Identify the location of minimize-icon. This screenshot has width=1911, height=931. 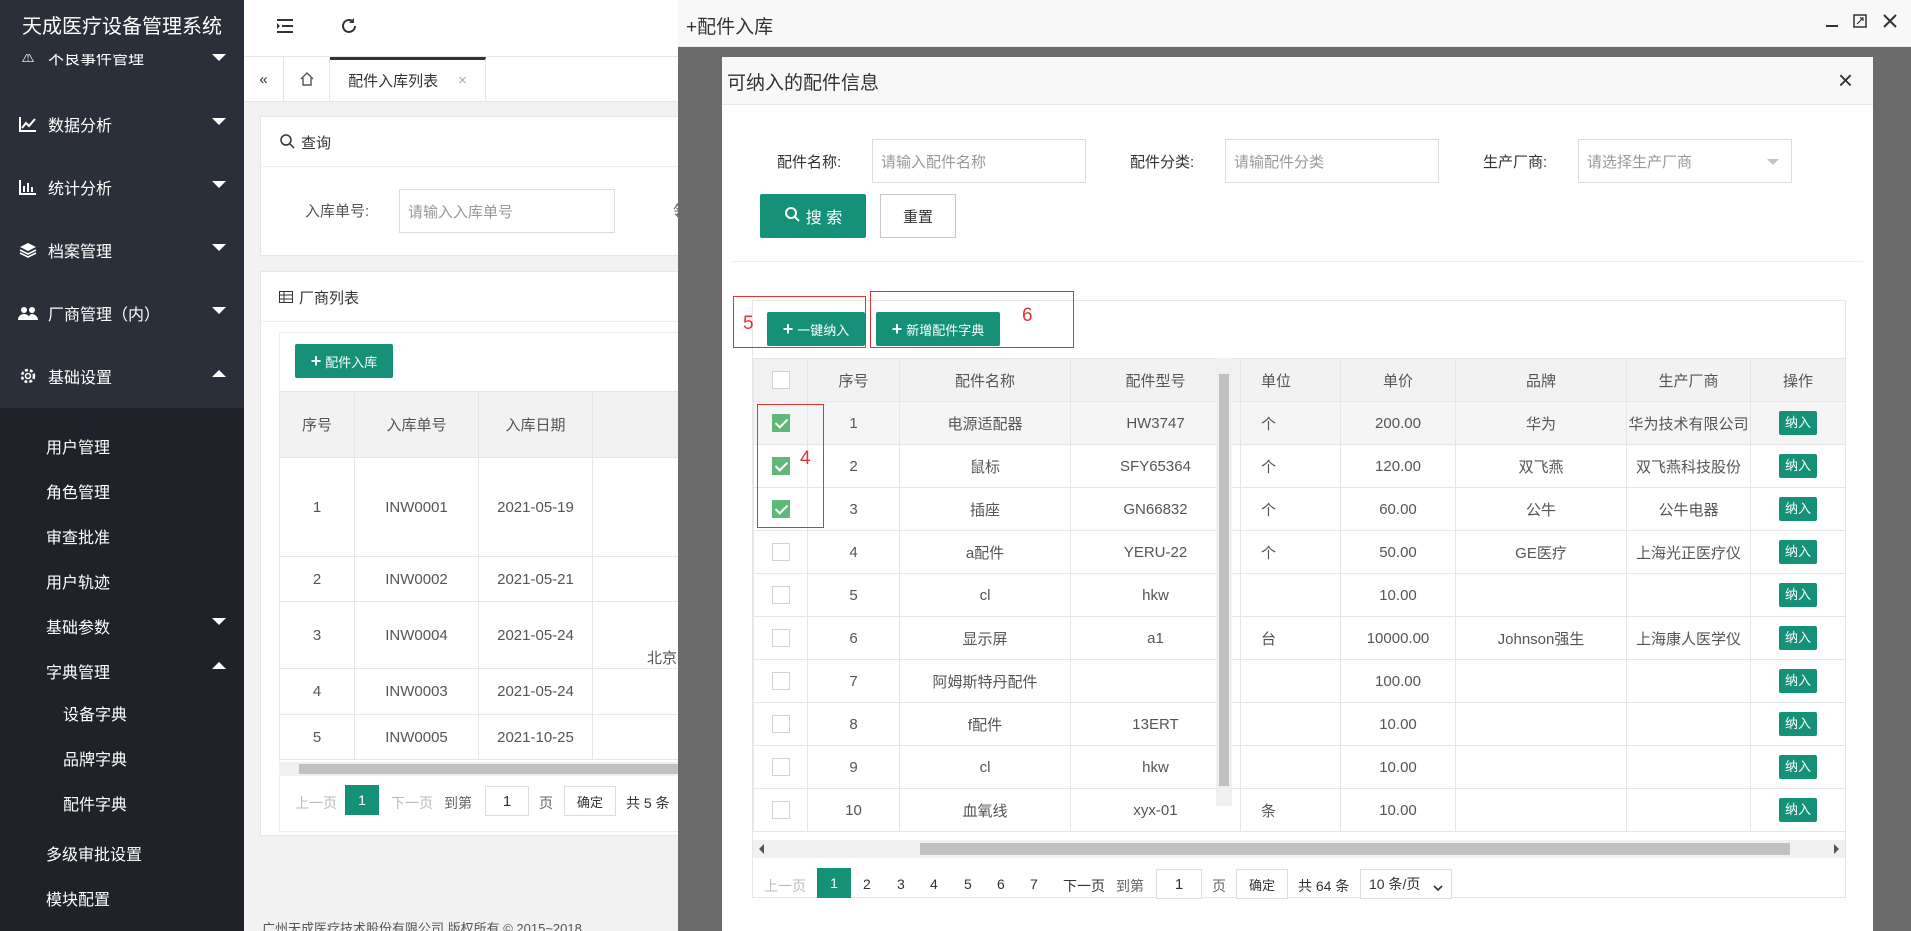
(1832, 23).